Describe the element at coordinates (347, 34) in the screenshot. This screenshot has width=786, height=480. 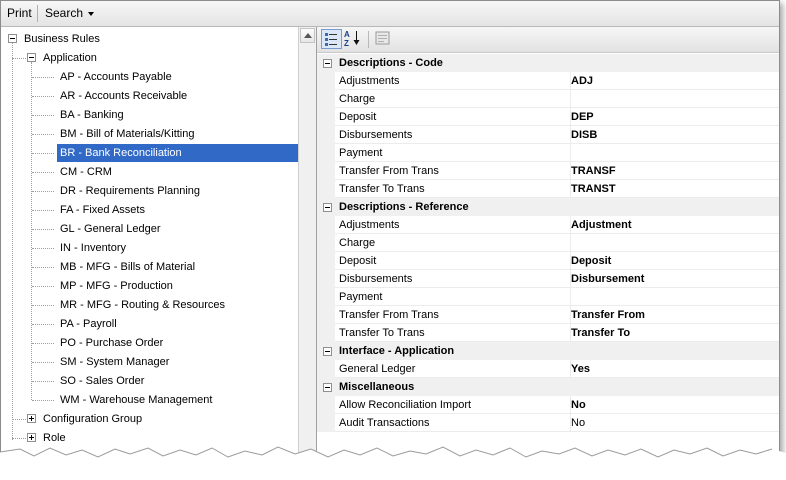
I see `svg-text: A` at that location.